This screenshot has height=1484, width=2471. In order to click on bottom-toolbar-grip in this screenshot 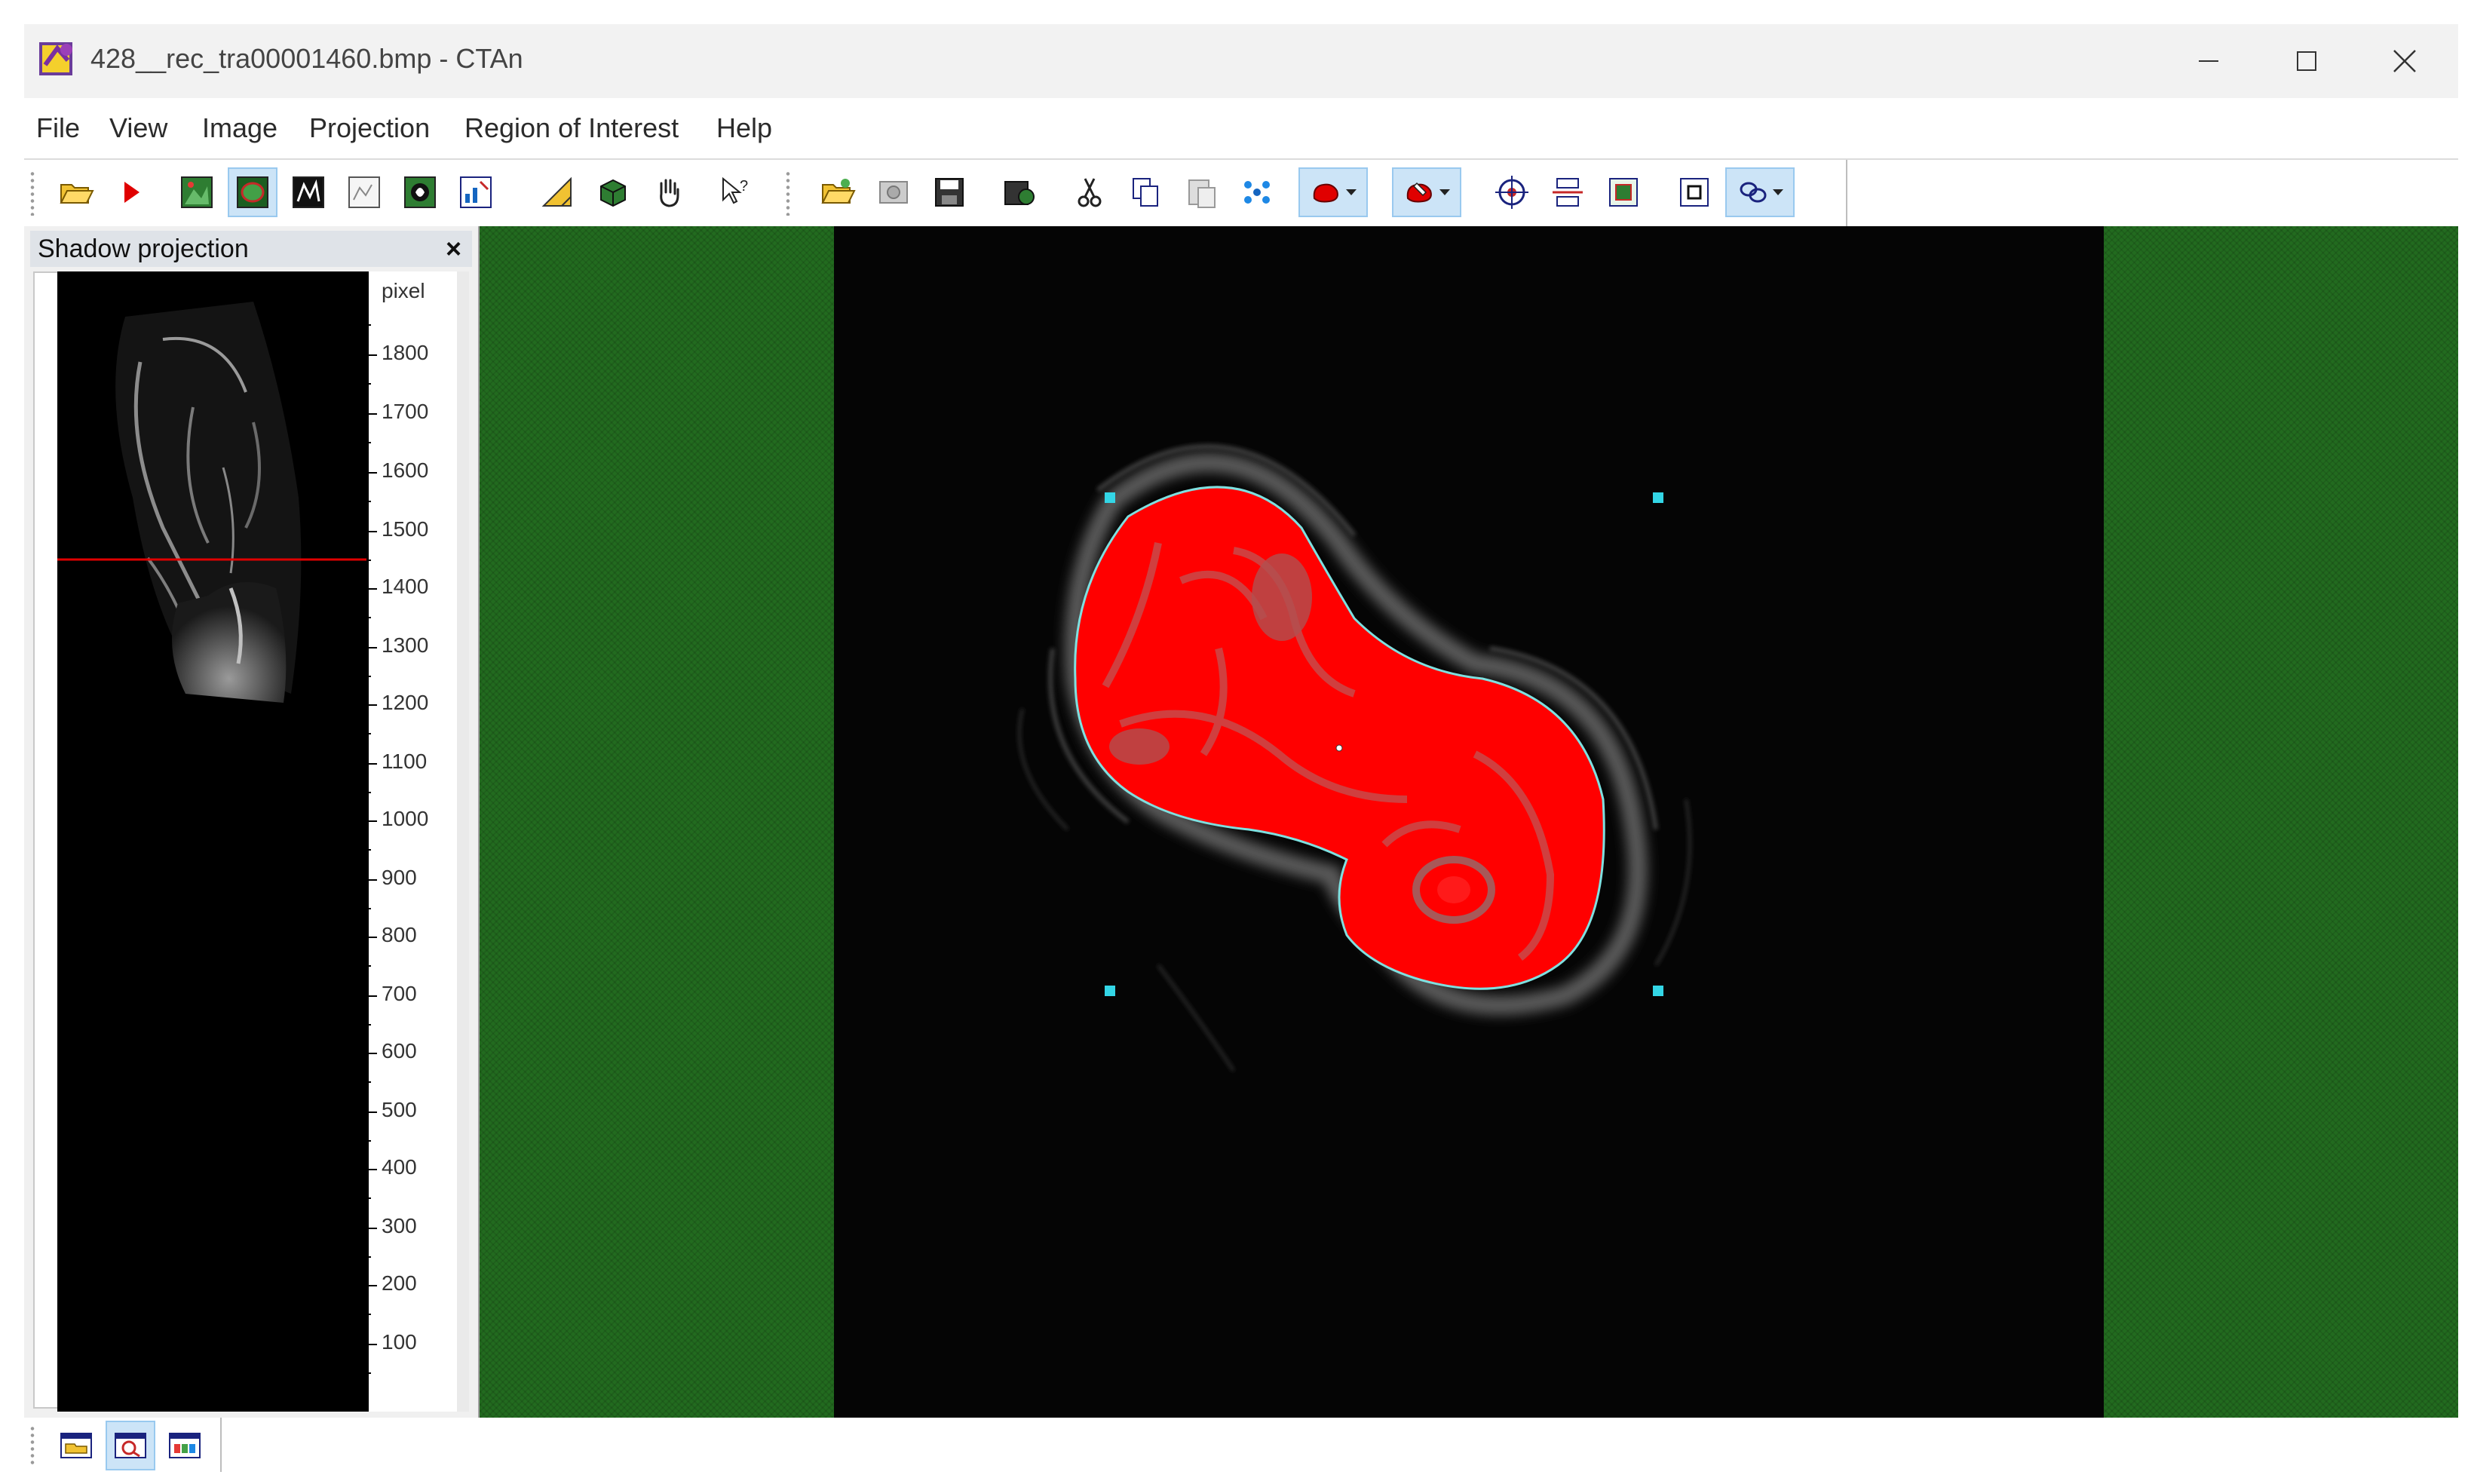, I will do `click(32, 1444)`.